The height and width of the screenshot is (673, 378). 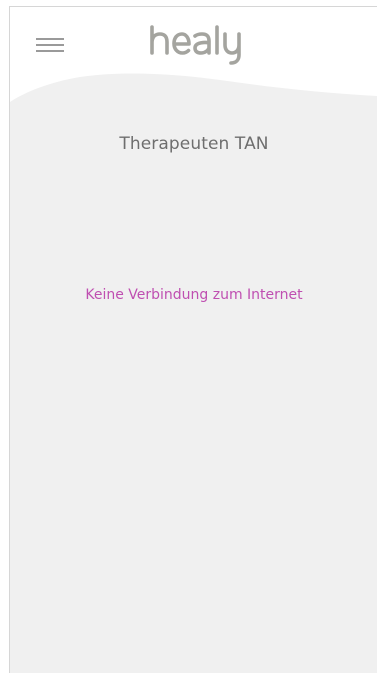 What do you see at coordinates (194, 144) in the screenshot?
I see `page-title: Therapeuten TAN` at bounding box center [194, 144].